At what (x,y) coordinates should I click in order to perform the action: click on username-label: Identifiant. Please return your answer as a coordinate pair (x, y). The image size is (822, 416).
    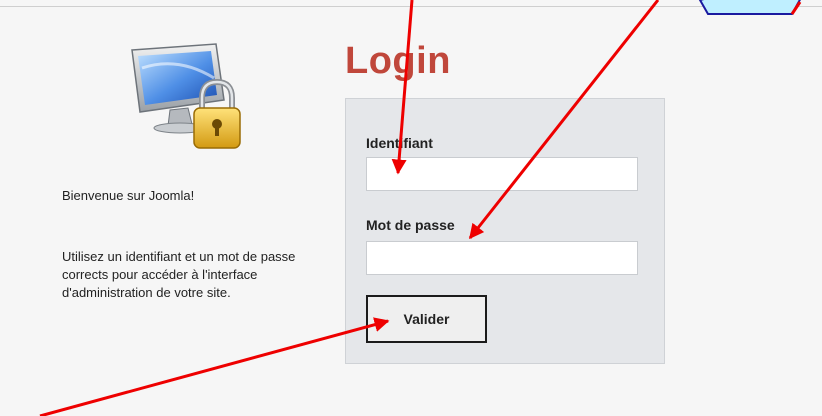
    Looking at the image, I should click on (399, 143).